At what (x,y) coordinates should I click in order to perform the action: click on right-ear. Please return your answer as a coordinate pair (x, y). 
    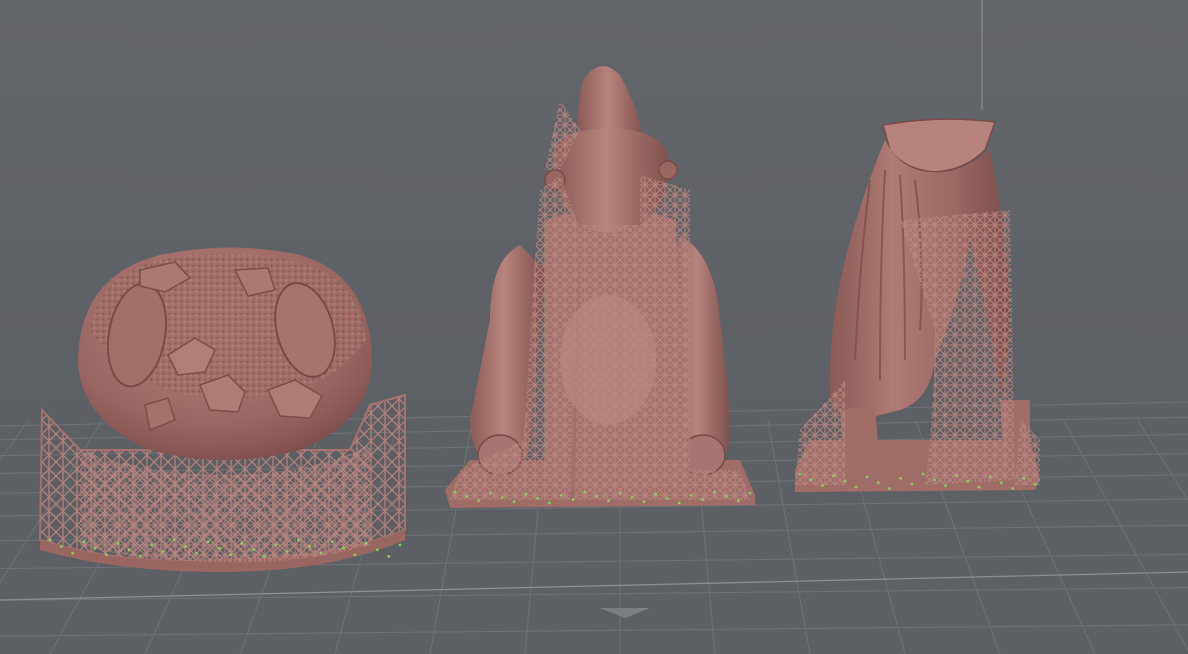
    Looking at the image, I should click on (668, 170).